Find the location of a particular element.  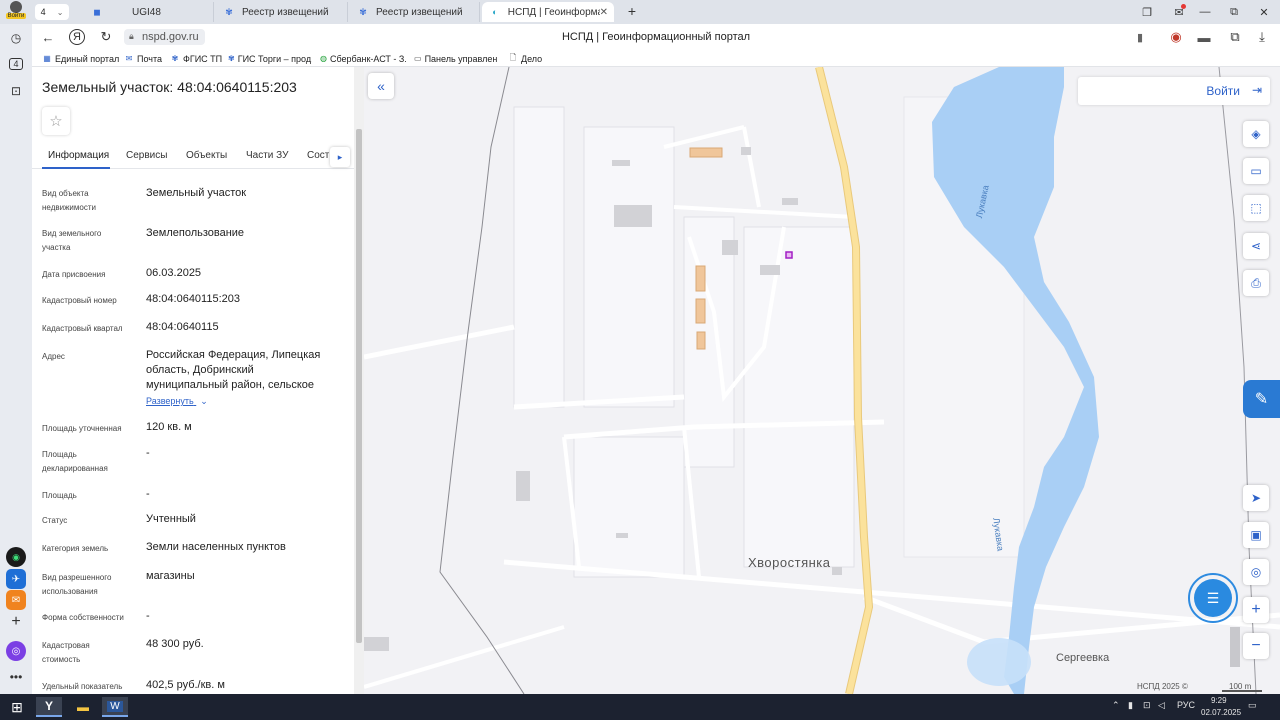

value-land-category: Земли населенных пунктов is located at coordinates (216, 547).